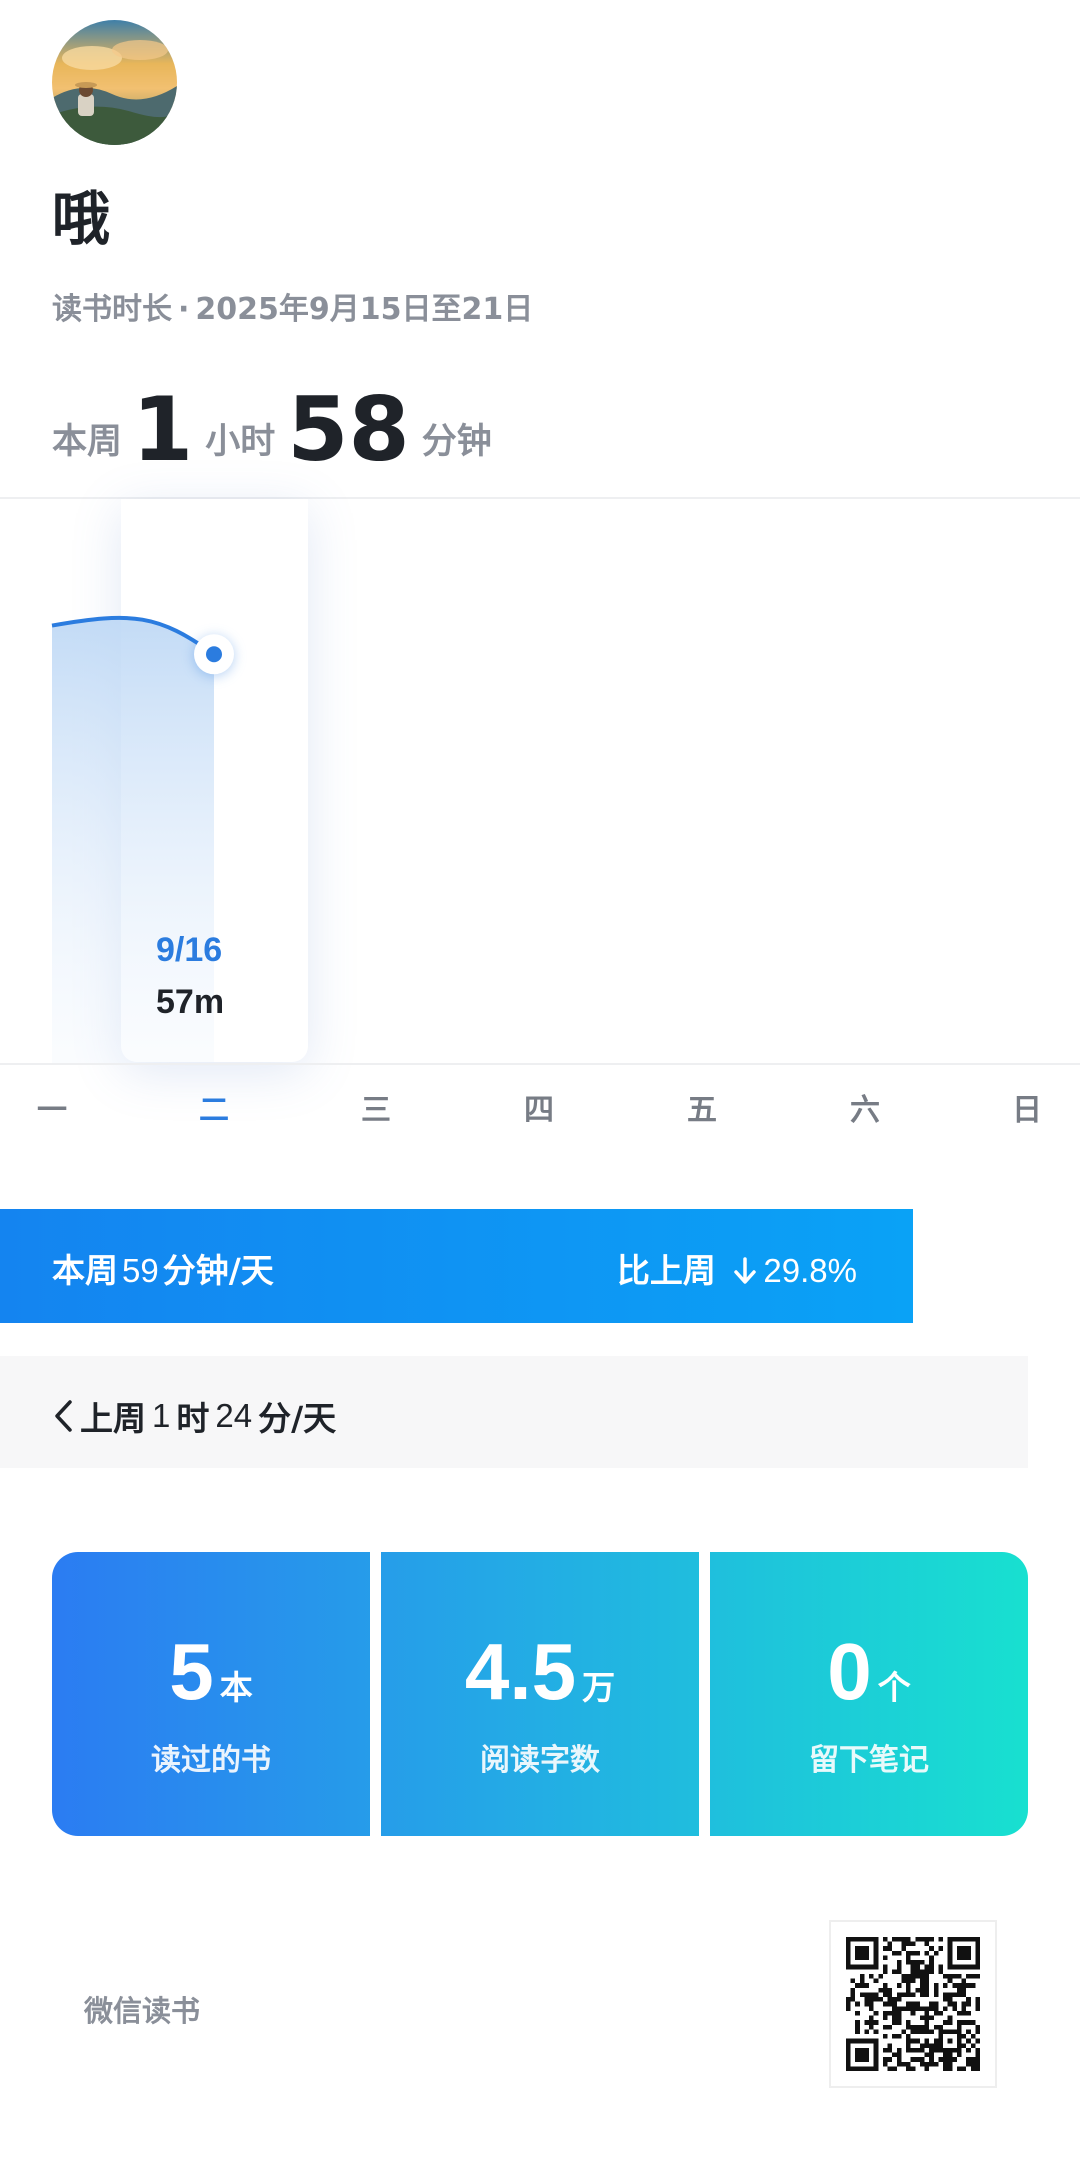 This screenshot has height=2170, width=1080. Describe the element at coordinates (272, 427) in the screenshot. I see `weekly-total: 本周 1 小时 58 分钟` at that location.